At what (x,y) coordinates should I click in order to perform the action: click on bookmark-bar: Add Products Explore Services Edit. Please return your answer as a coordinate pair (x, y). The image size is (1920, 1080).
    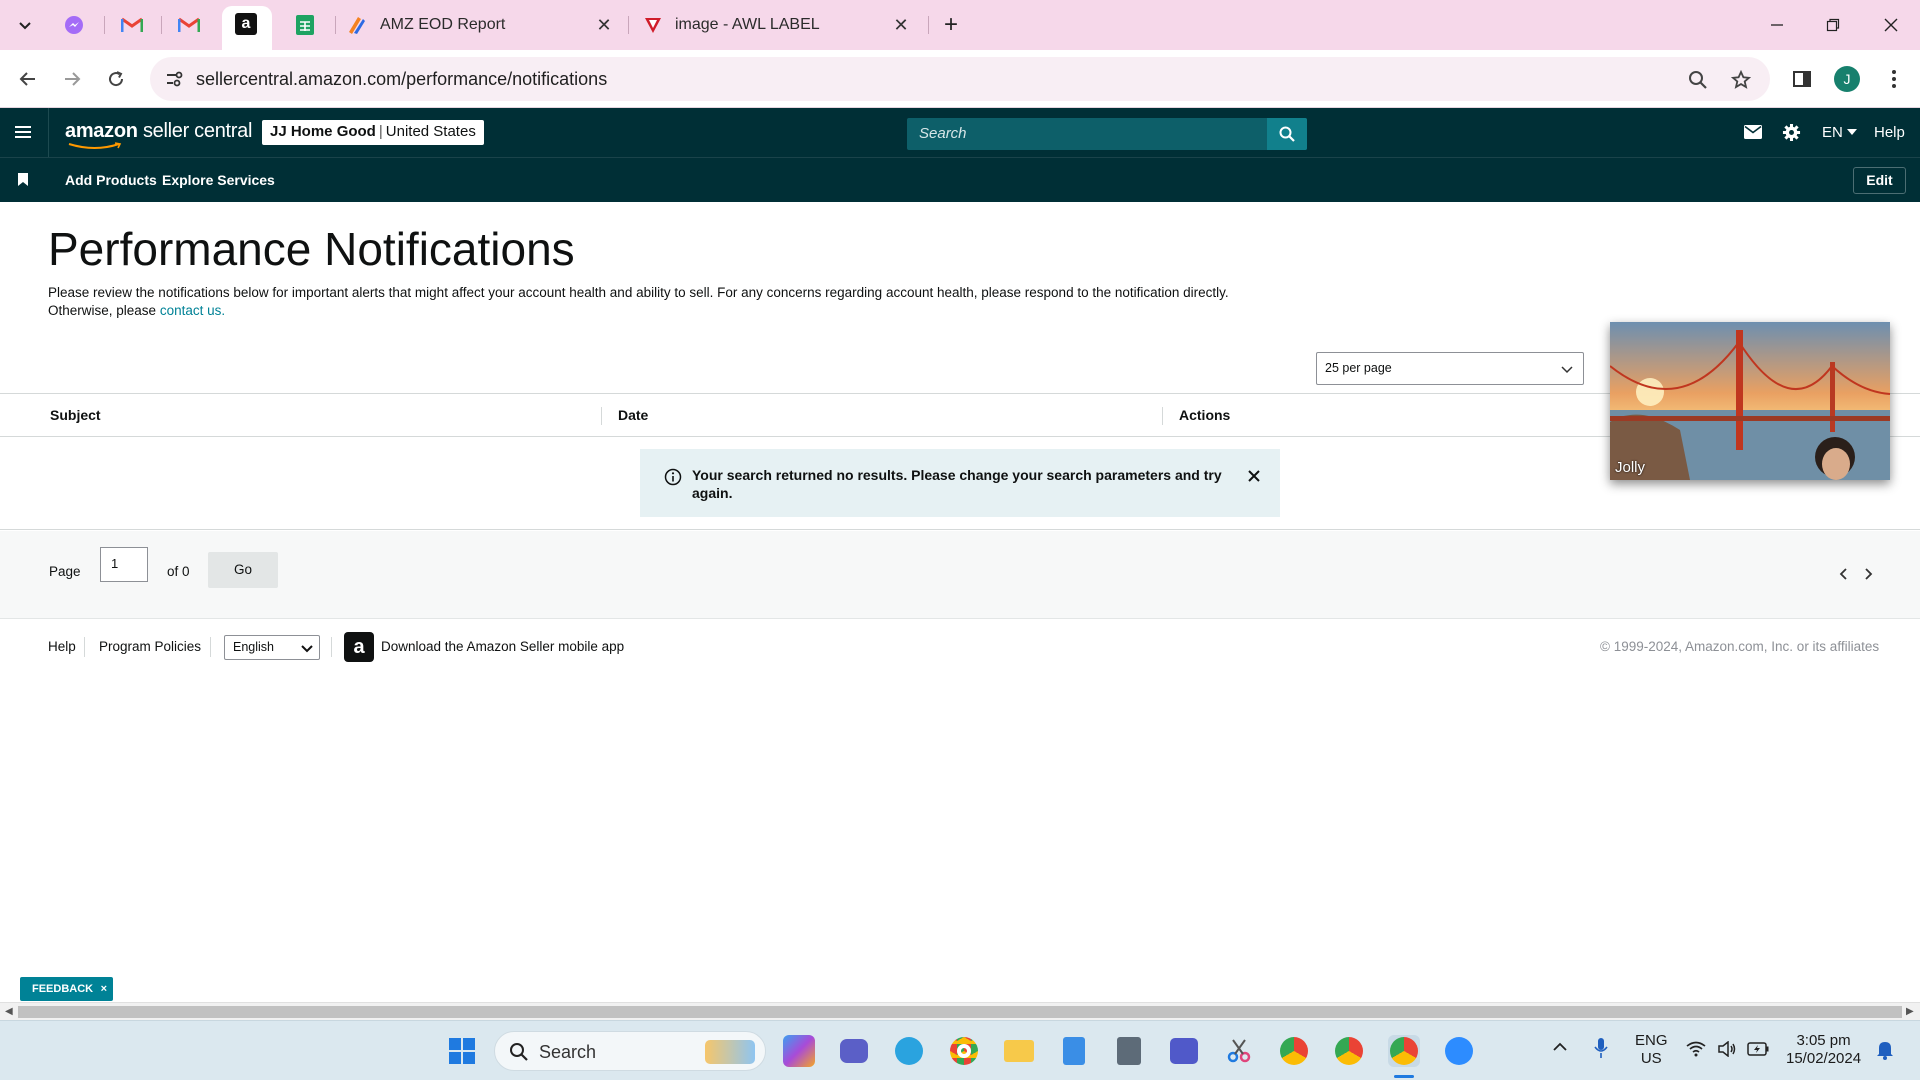
    Looking at the image, I should click on (960, 179).